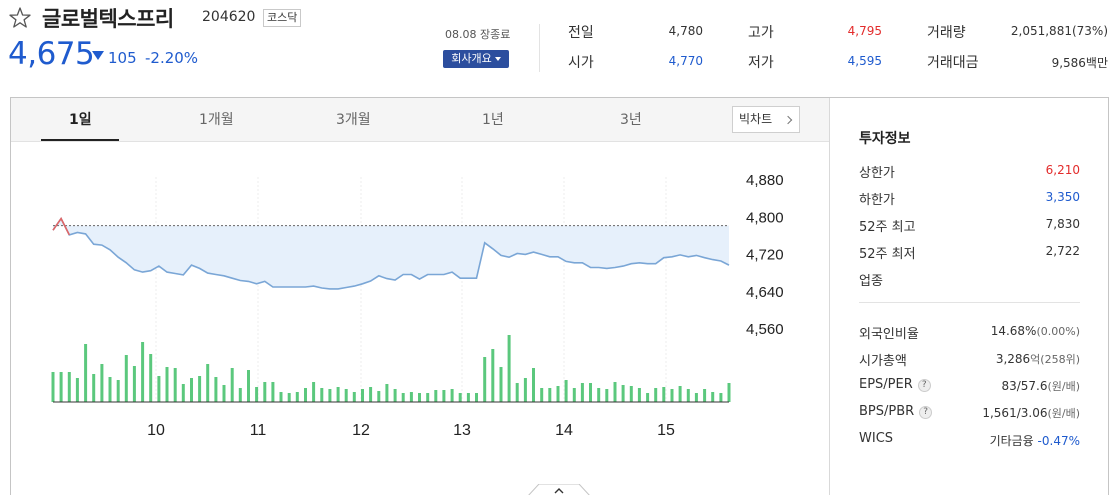 This screenshot has height=495, width=1113. I want to click on header-divider, so click(539, 48).